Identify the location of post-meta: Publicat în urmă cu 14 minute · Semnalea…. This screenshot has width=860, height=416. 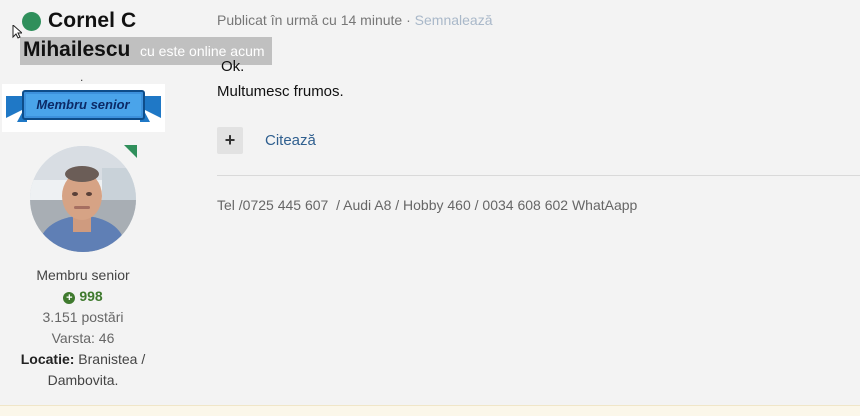
(354, 20).